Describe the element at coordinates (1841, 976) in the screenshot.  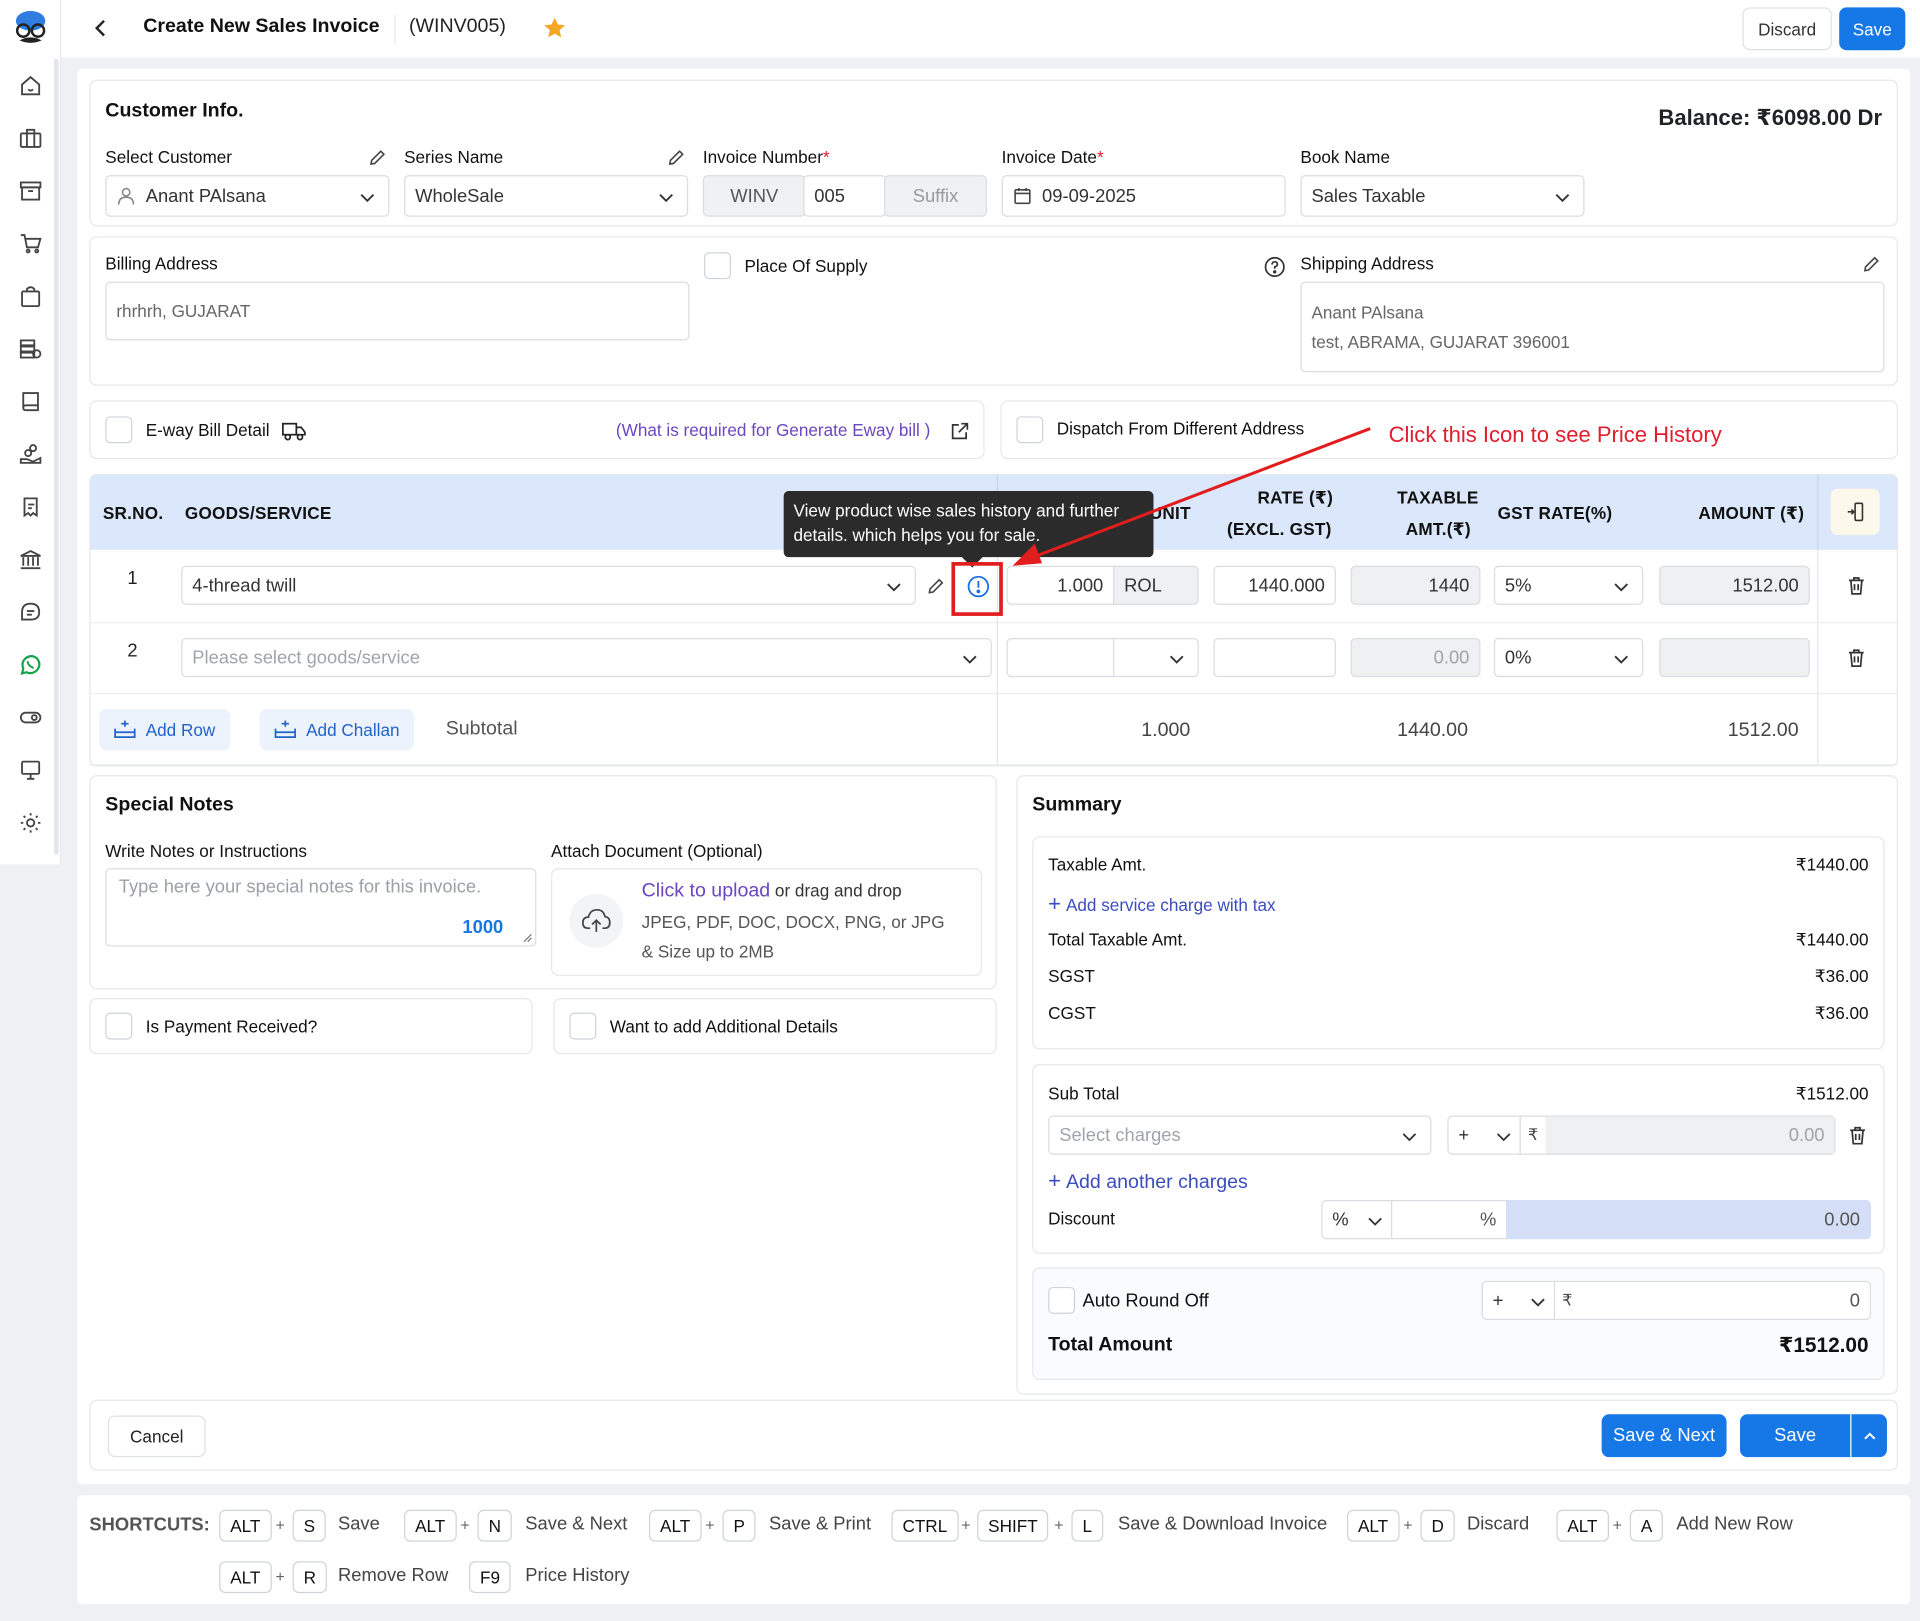
I see `sgst-value: ₹36.00` at that location.